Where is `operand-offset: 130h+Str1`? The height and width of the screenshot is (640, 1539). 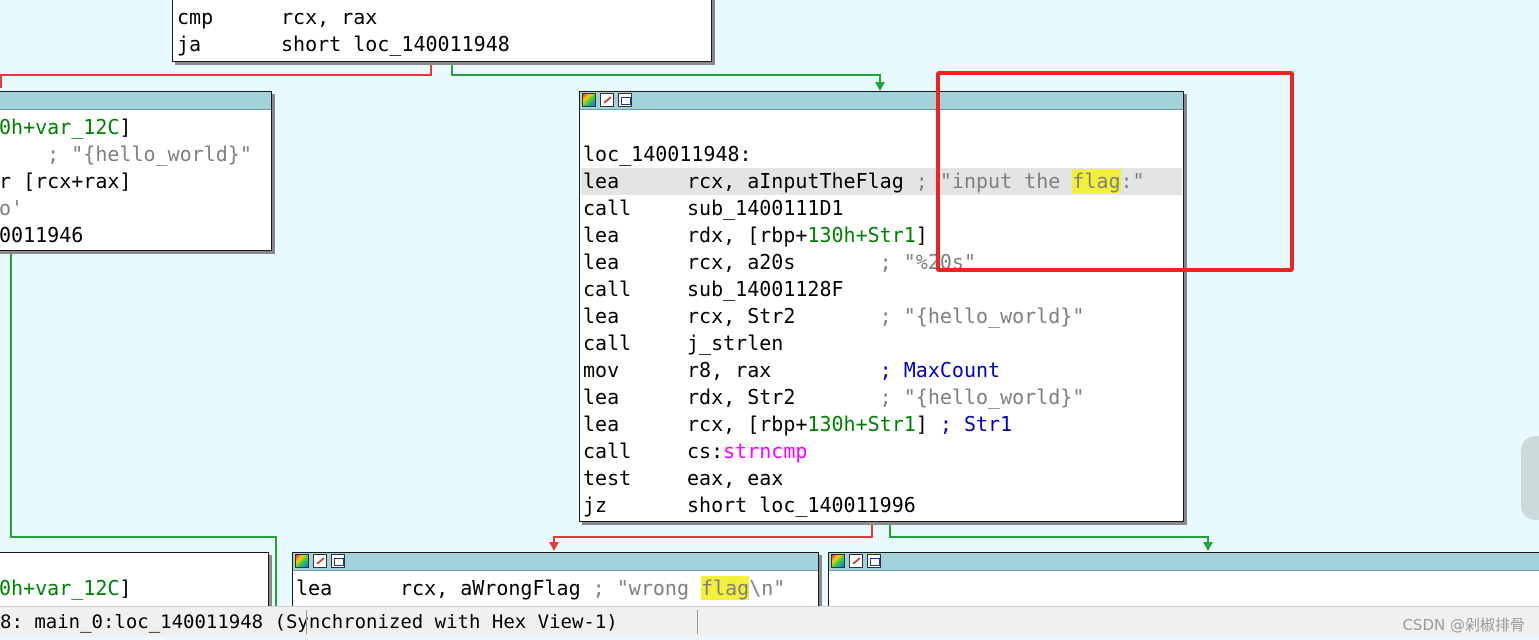 operand-offset: 130h+Str1 is located at coordinates (861, 424).